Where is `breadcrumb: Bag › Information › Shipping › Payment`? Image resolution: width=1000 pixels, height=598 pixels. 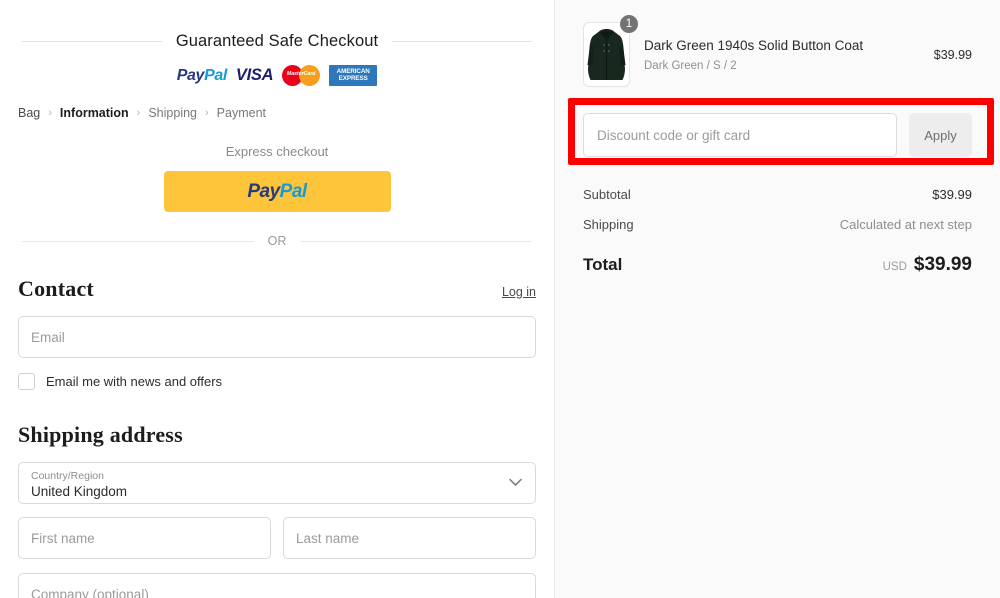
breadcrumb: Bag › Information › Shipping › Payment is located at coordinates (277, 113).